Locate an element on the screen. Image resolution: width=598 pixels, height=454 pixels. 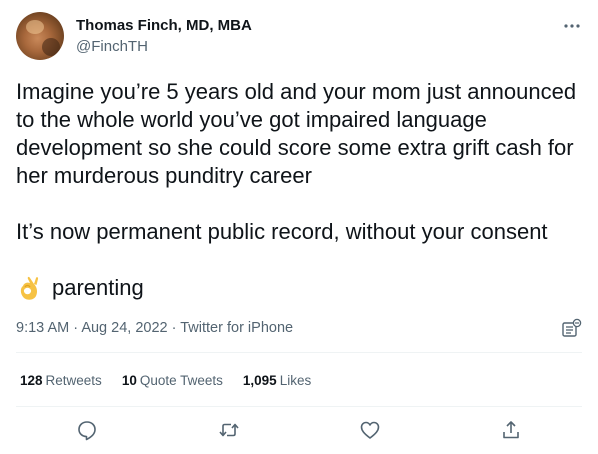
ok-hand-icon is located at coordinates (29, 288).